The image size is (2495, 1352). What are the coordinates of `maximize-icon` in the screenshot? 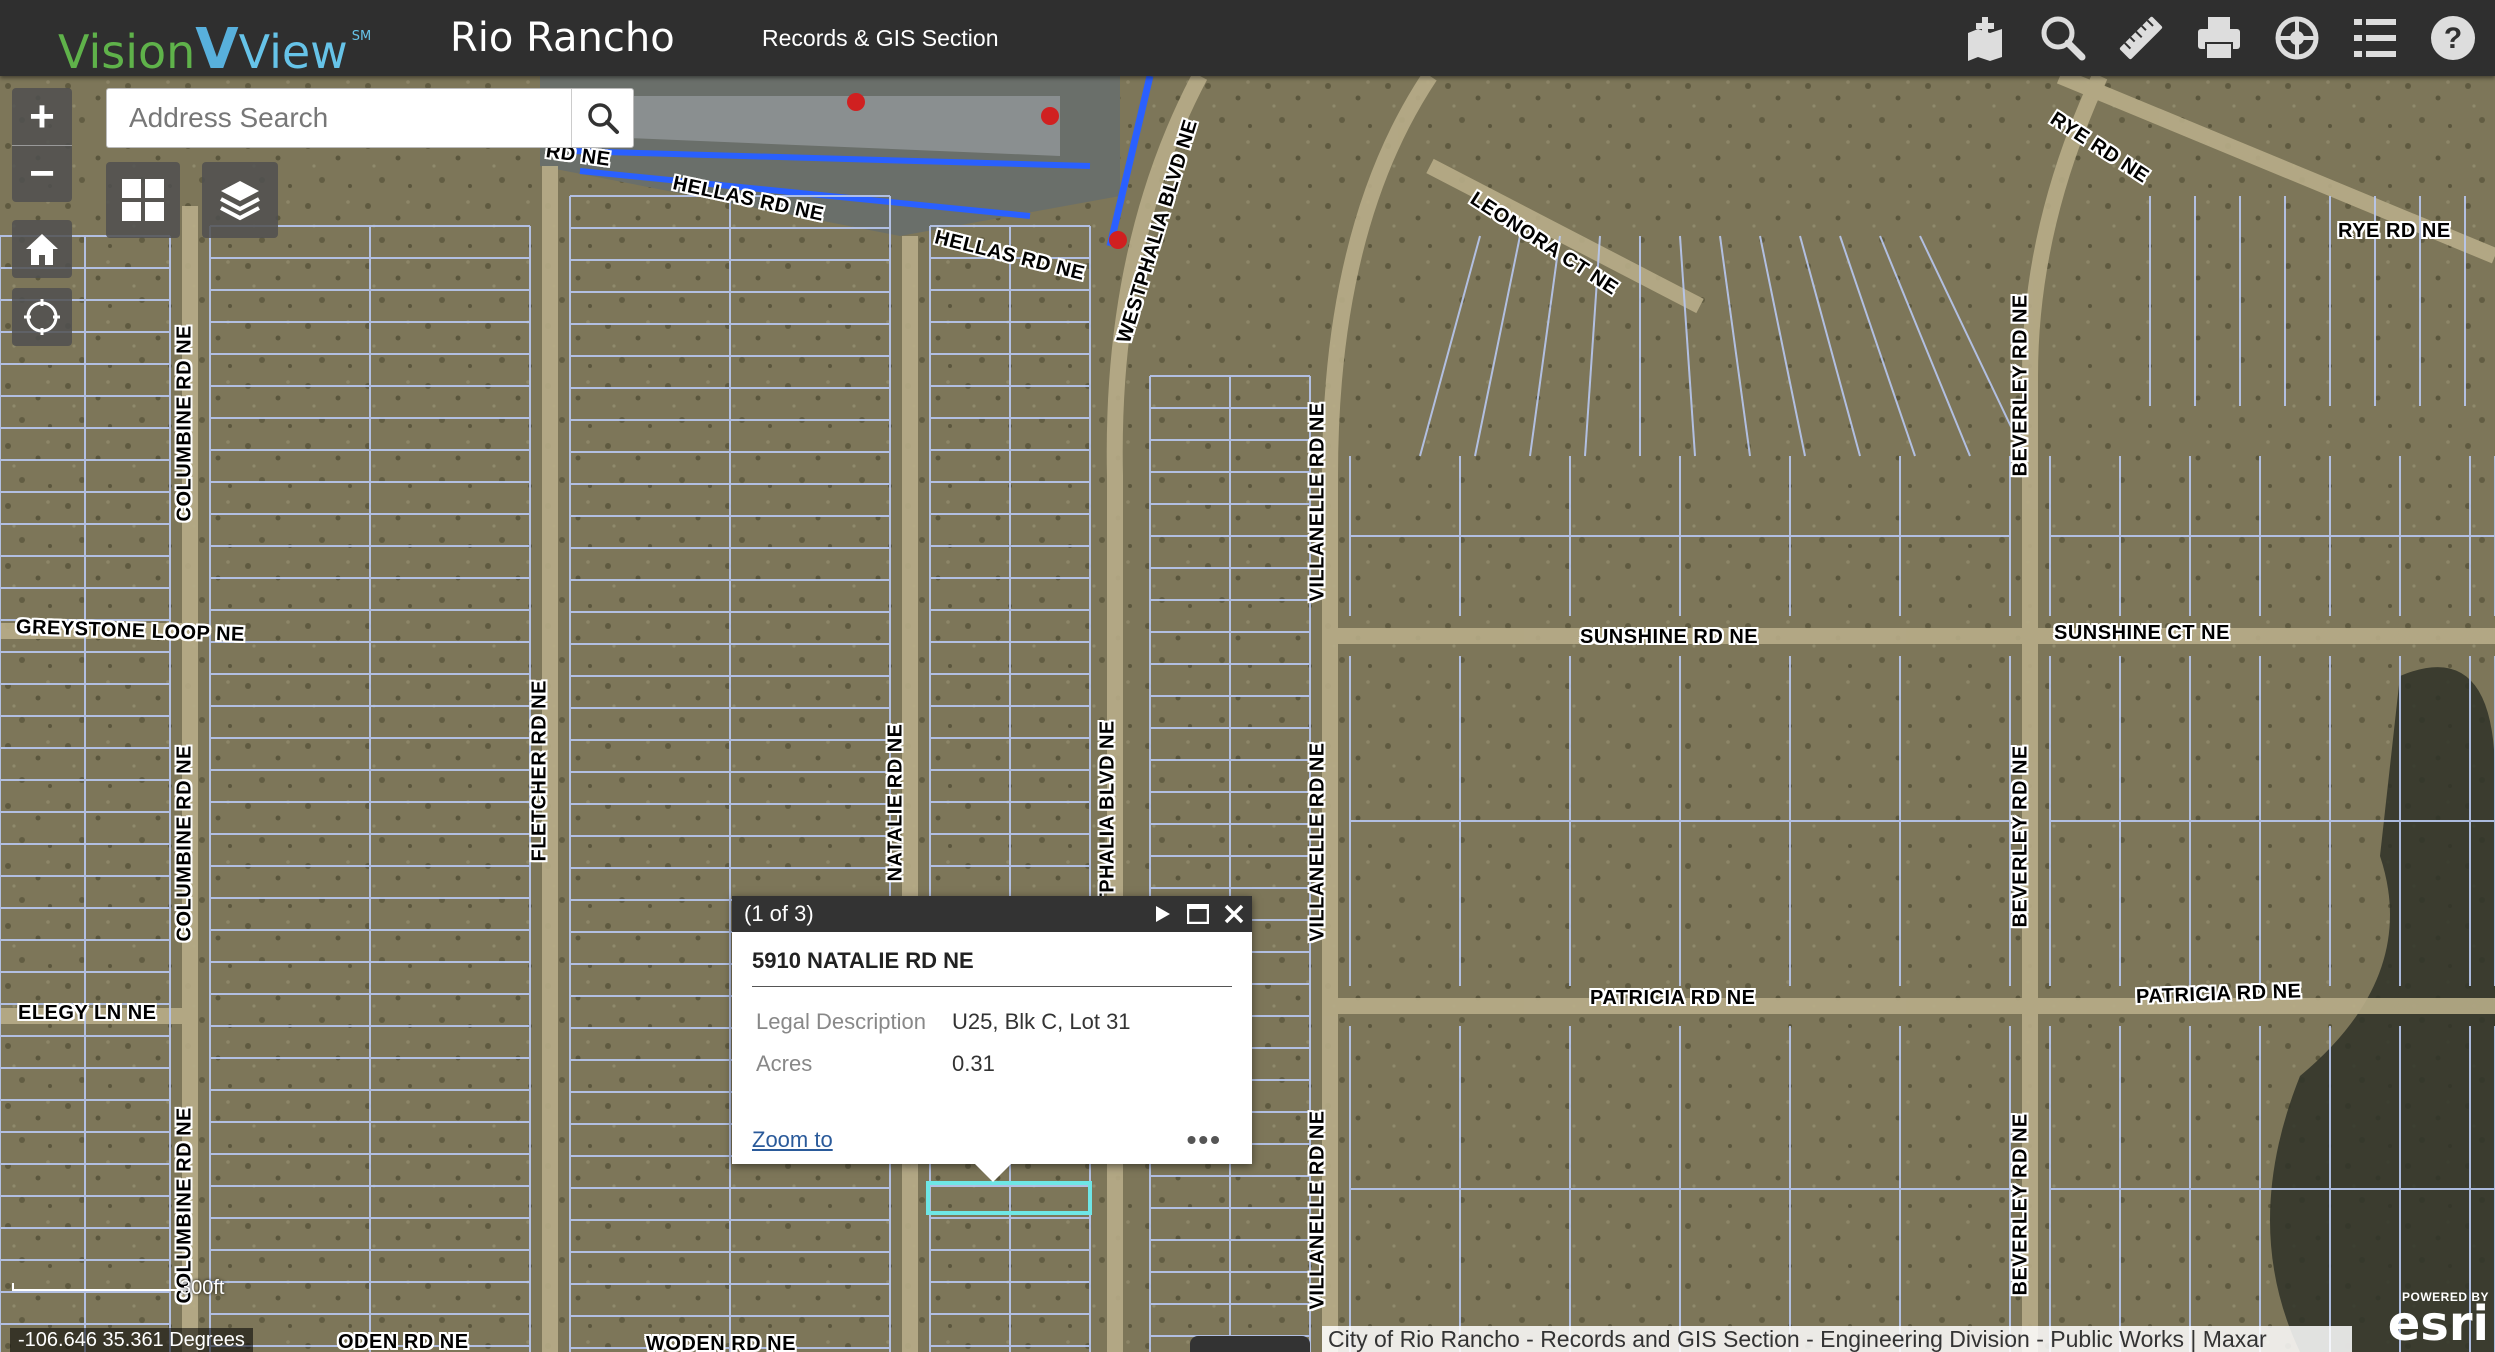 It's located at (1198, 914).